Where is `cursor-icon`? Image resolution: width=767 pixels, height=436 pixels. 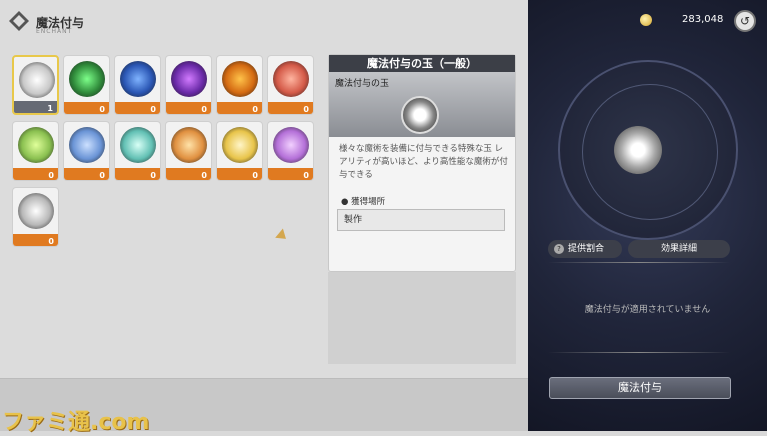
cursor-icon is located at coordinates (282, 236).